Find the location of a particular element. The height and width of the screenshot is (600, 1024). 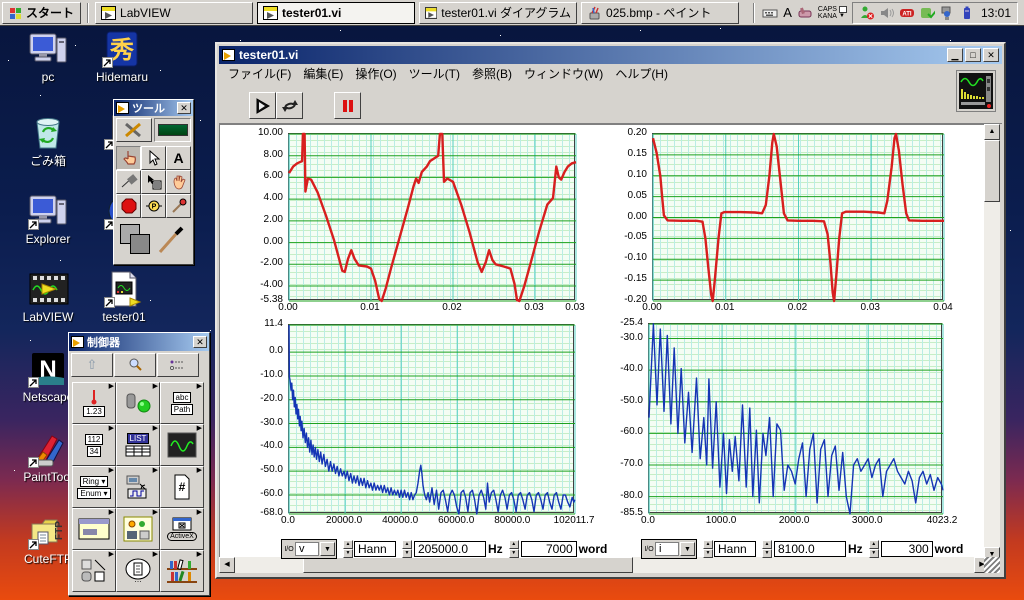

channel-value-right: i is located at coordinates (667, 549).